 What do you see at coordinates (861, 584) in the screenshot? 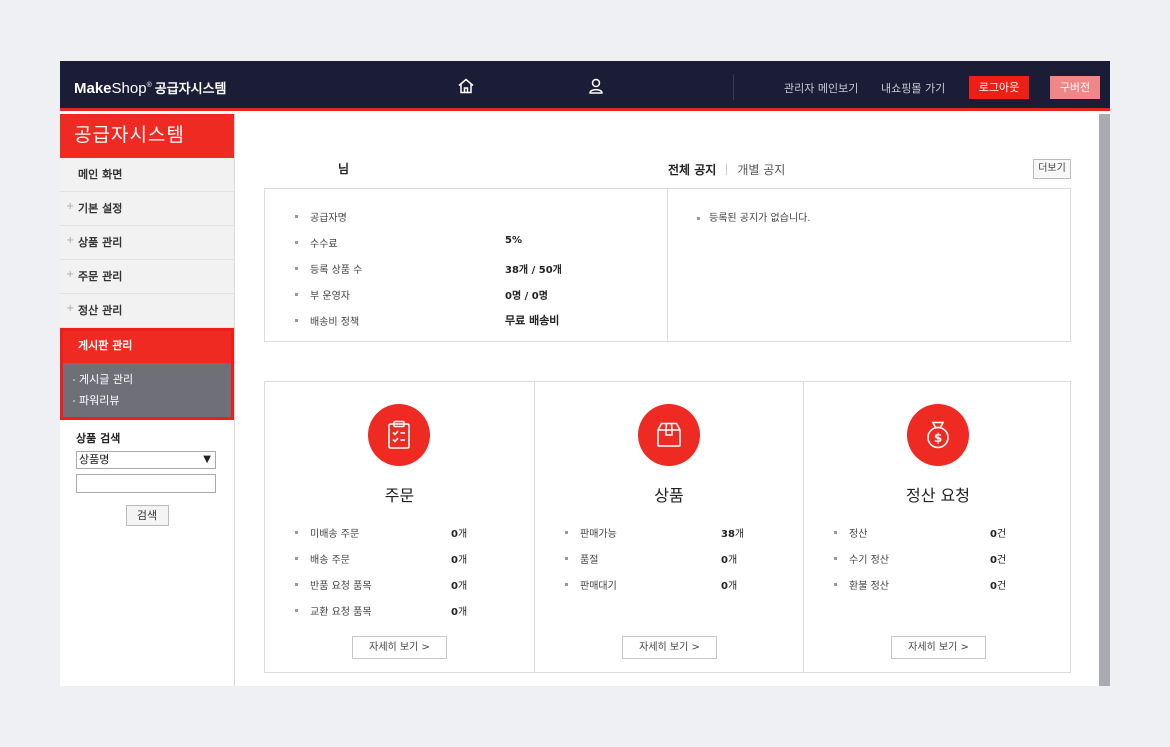
I see `card-row: 환불 정산` at bounding box center [861, 584].